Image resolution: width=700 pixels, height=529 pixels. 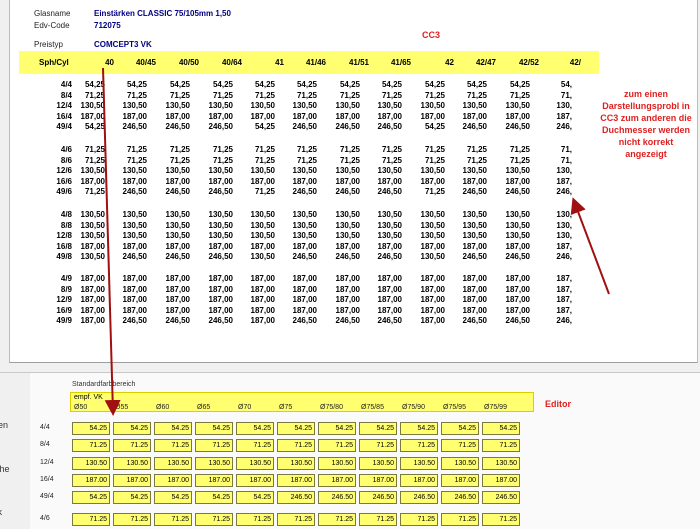 What do you see at coordinates (454, 407) in the screenshot?
I see `editor-column-header: Ø75/95` at bounding box center [454, 407].